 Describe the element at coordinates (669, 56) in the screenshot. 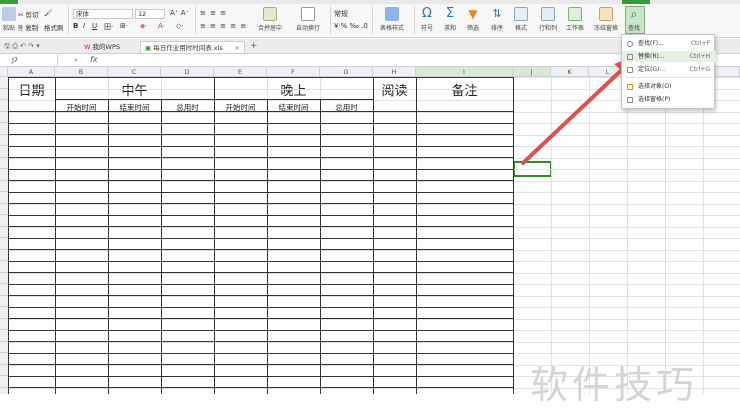

I see `menu-item-replace: 替换(R)... Ctrl+H` at that location.